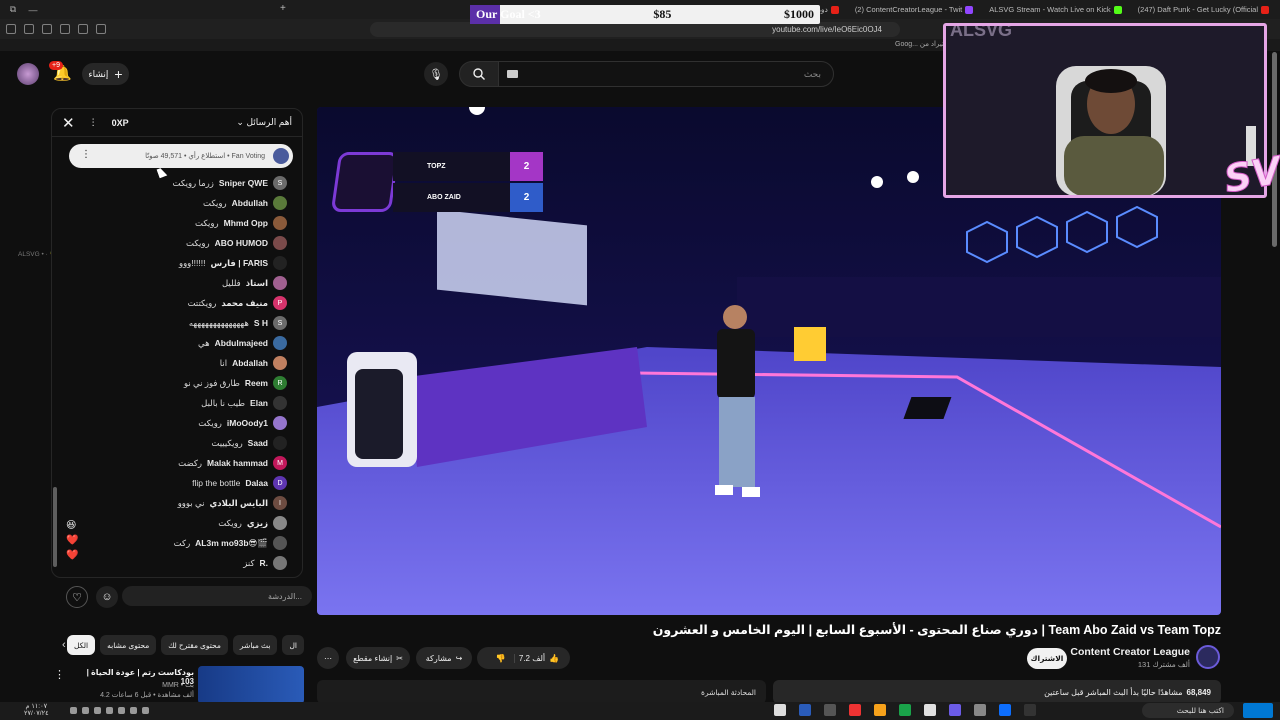  What do you see at coordinates (666, 74) in the screenshot?
I see `search-input: بحث` at bounding box center [666, 74].